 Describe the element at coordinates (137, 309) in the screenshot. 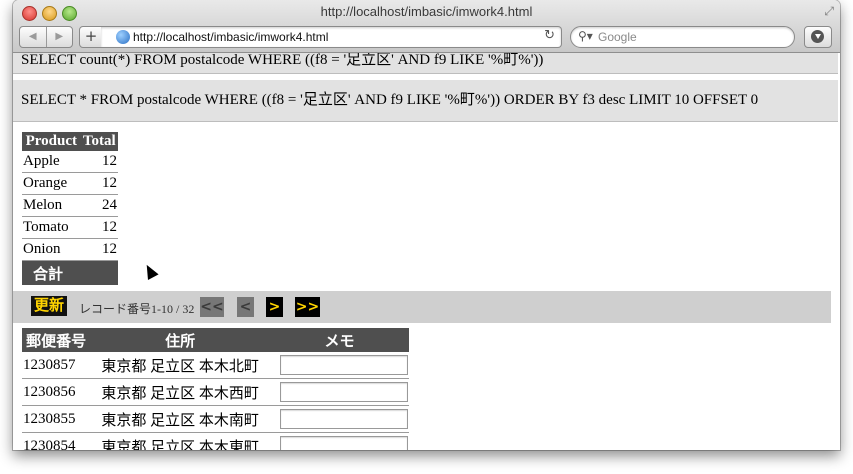

I see `record-range-label: レコード番号1-10 / 32` at that location.